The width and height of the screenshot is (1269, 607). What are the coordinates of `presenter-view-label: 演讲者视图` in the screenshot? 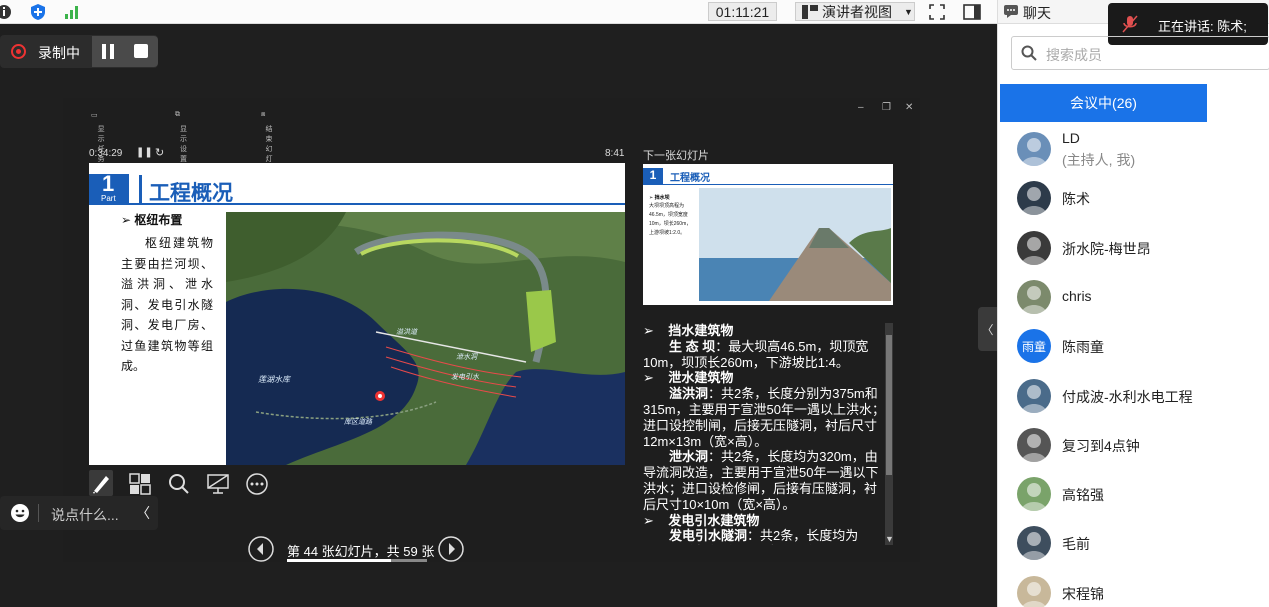 It's located at (857, 11).